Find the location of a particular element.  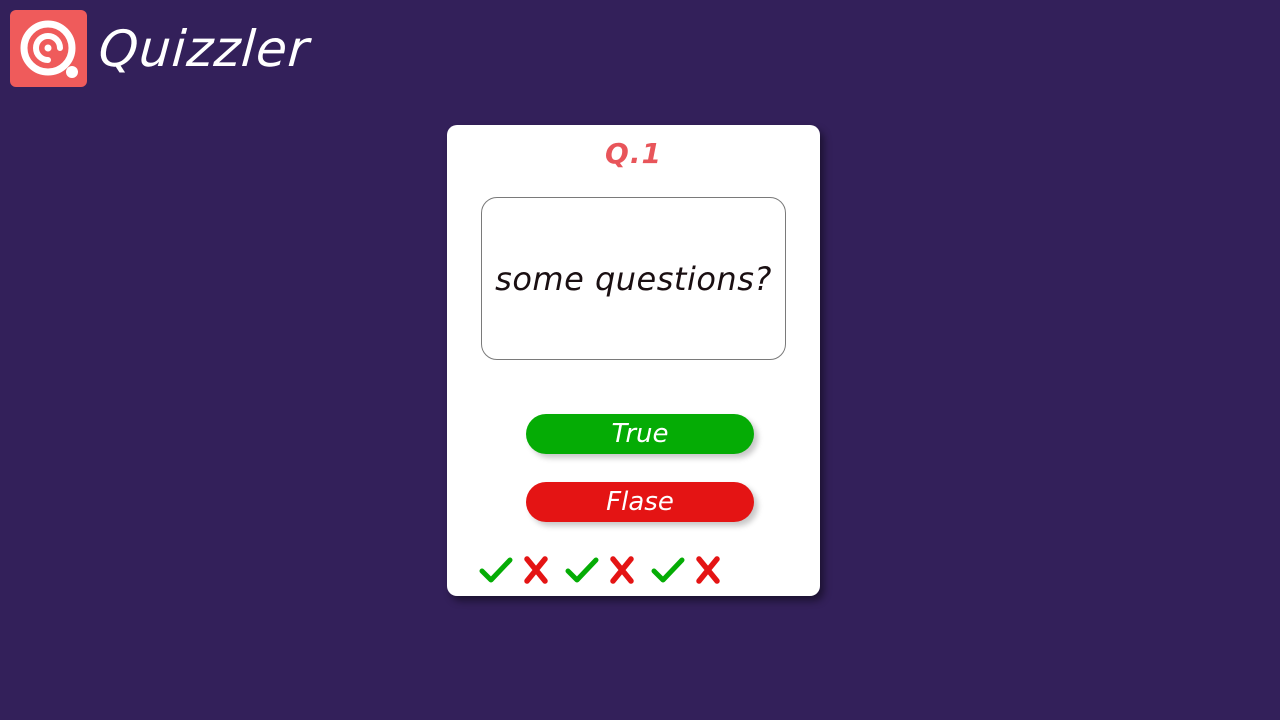

score-keeper is located at coordinates (608, 570).